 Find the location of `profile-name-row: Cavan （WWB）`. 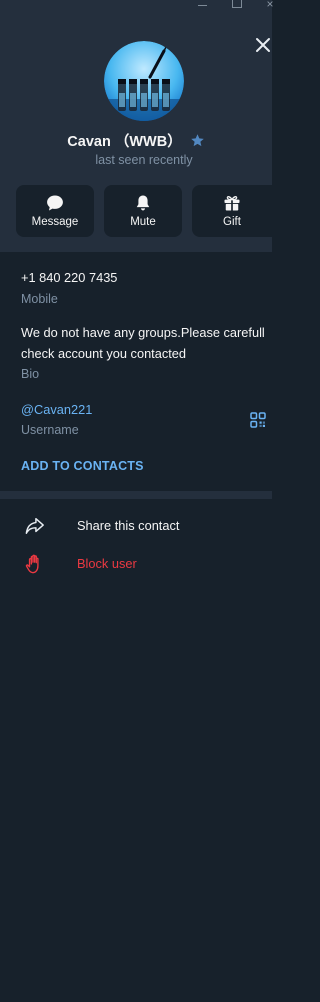

profile-name-row: Cavan （WWB） is located at coordinates (136, 140).